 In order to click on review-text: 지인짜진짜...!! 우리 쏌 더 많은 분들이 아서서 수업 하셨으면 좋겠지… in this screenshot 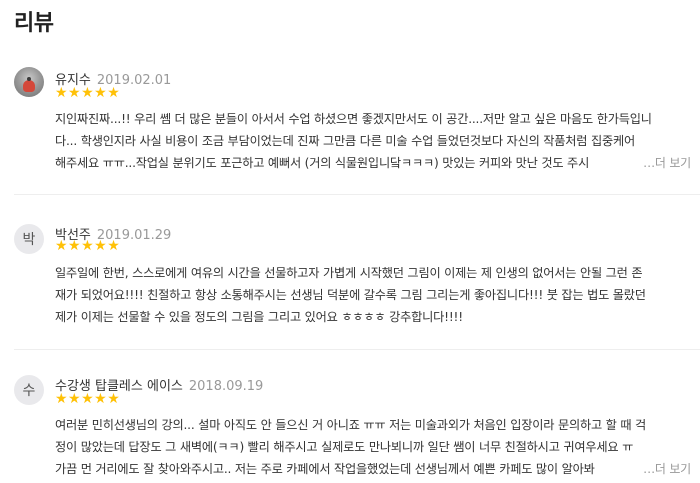, I will do `click(375, 141)`.